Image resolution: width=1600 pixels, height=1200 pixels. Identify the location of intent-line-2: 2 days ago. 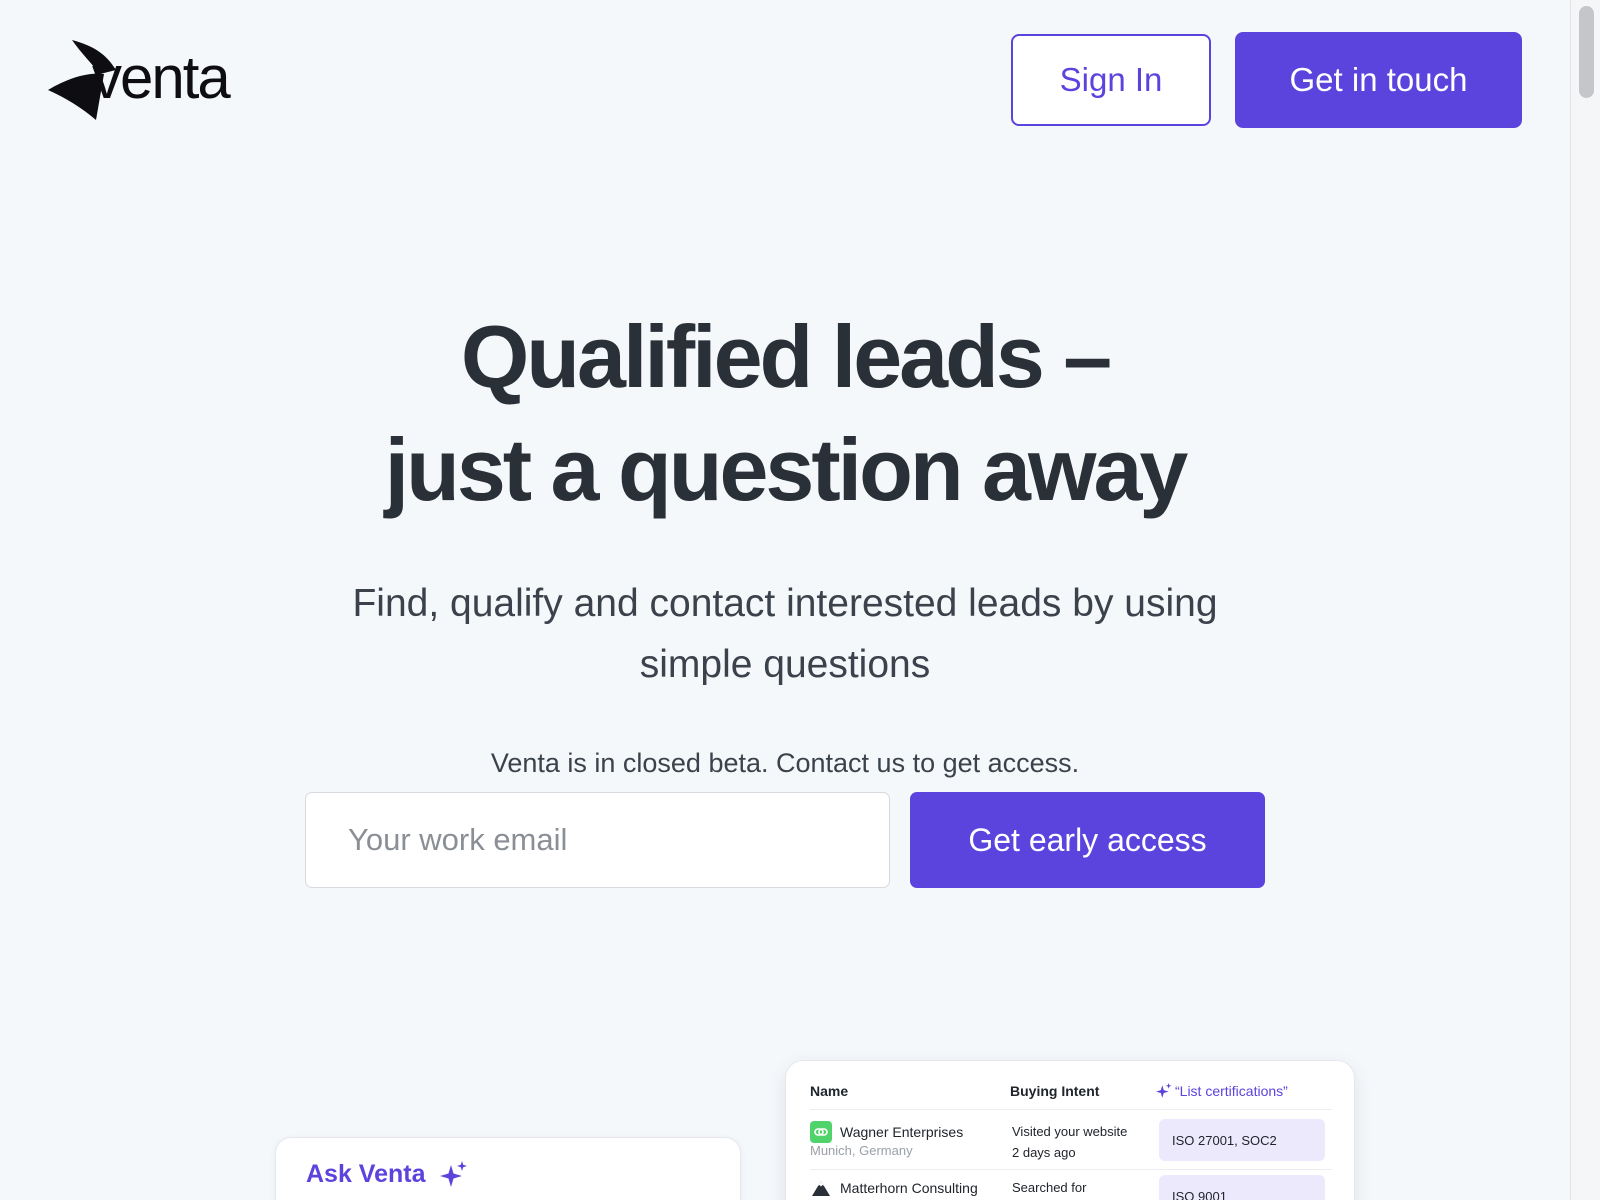
(1044, 1152).